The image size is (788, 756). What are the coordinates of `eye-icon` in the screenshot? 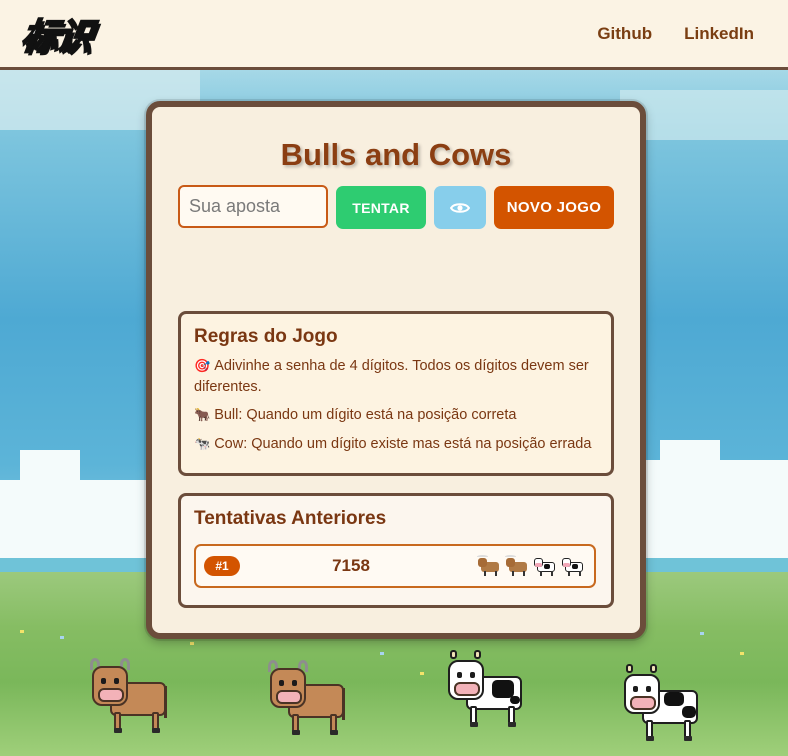 It's located at (460, 207).